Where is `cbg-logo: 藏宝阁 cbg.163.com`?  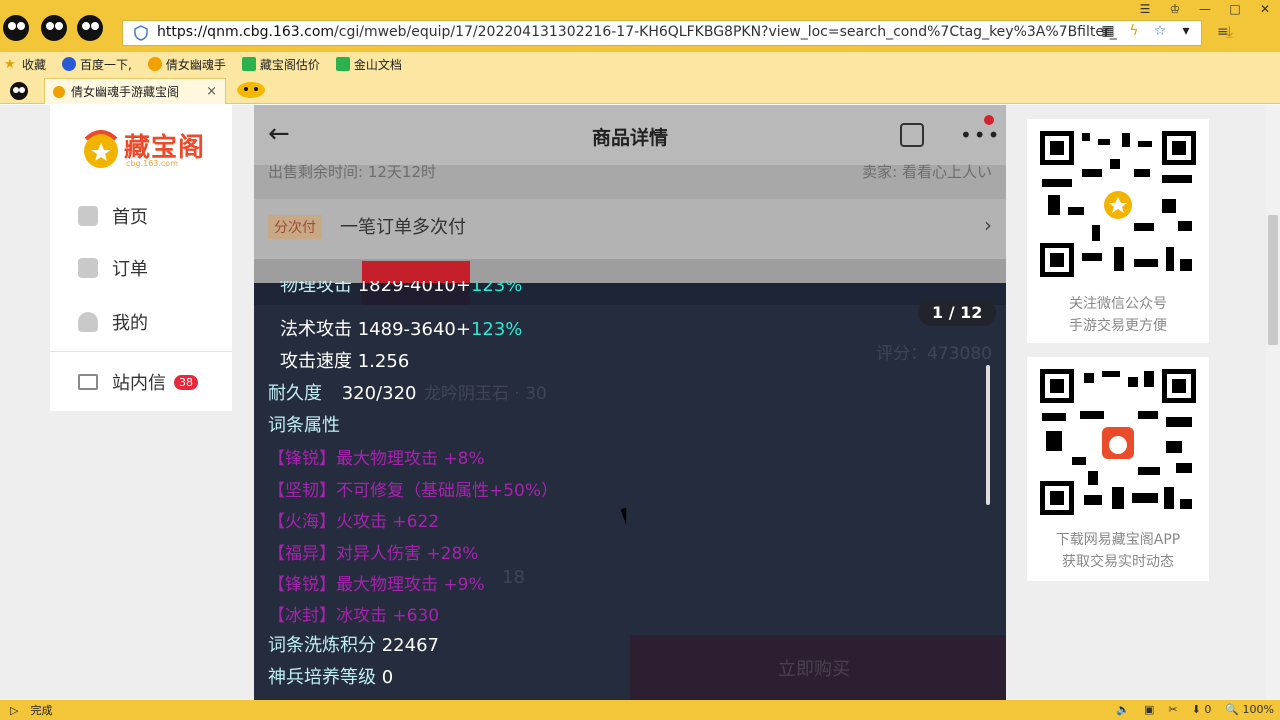 cbg-logo: 藏宝阁 cbg.163.com is located at coordinates (143, 148).